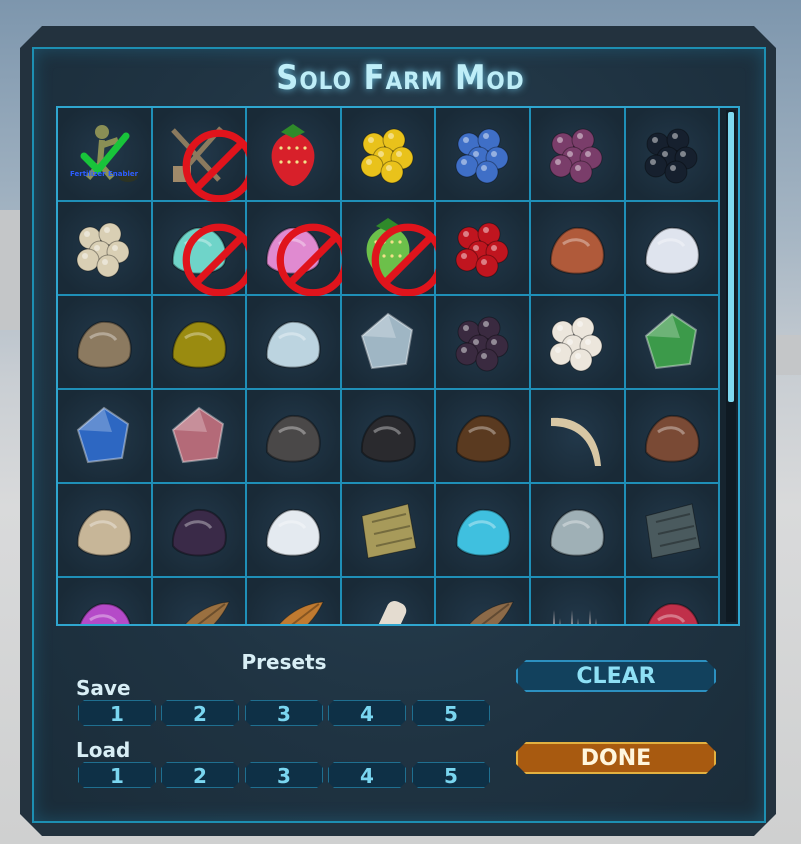  I want to click on save-slot-1: 1, so click(117, 713).